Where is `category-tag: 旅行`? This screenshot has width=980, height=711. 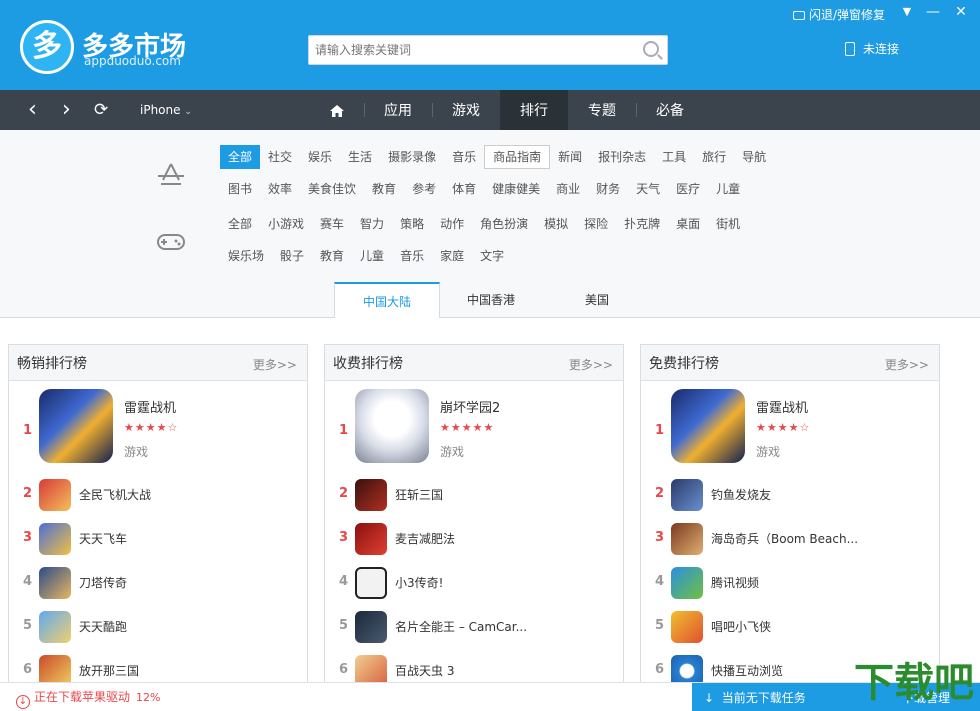
category-tag: 旅行 is located at coordinates (714, 157).